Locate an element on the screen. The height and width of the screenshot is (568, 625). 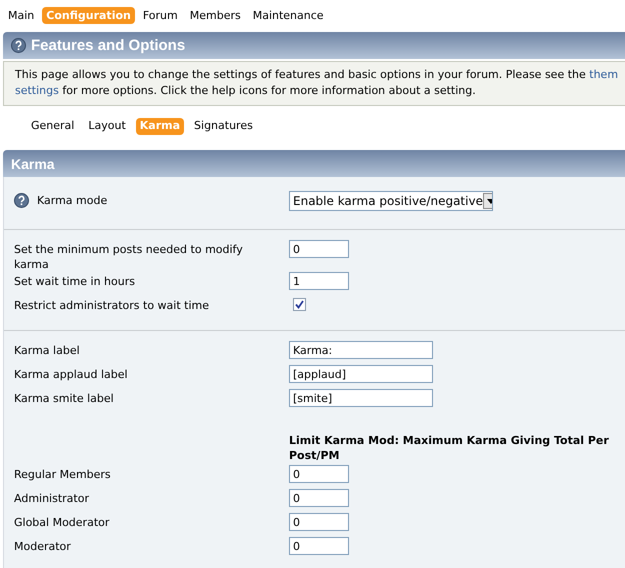
karma-mode-select: Enable karma positive/negative is located at coordinates (391, 201).